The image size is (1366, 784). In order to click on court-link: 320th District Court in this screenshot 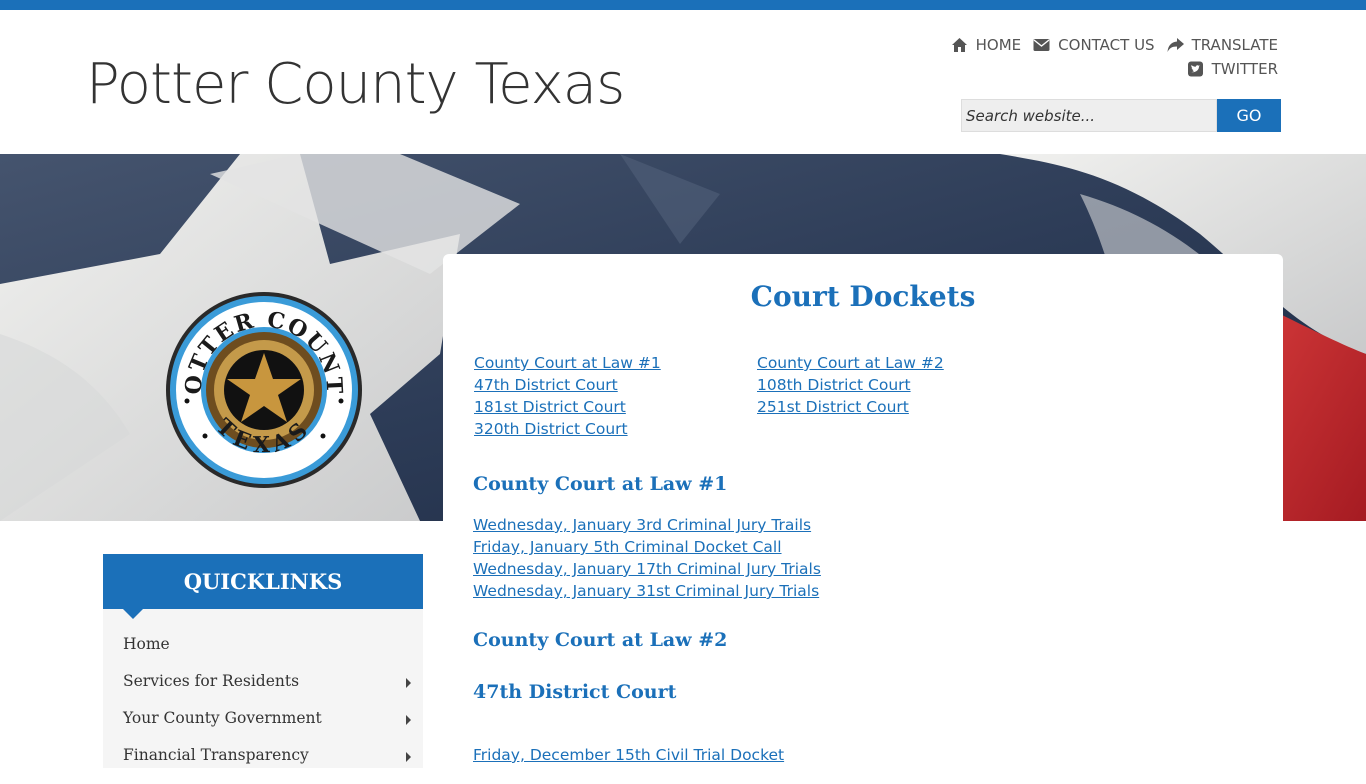, I will do `click(567, 429)`.